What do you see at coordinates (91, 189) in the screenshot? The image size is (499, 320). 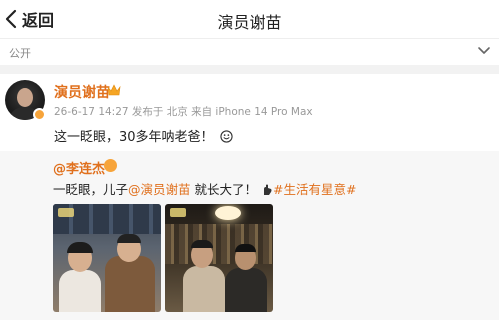 I see `repost-text-prefix: 一眨眼，儿子` at bounding box center [91, 189].